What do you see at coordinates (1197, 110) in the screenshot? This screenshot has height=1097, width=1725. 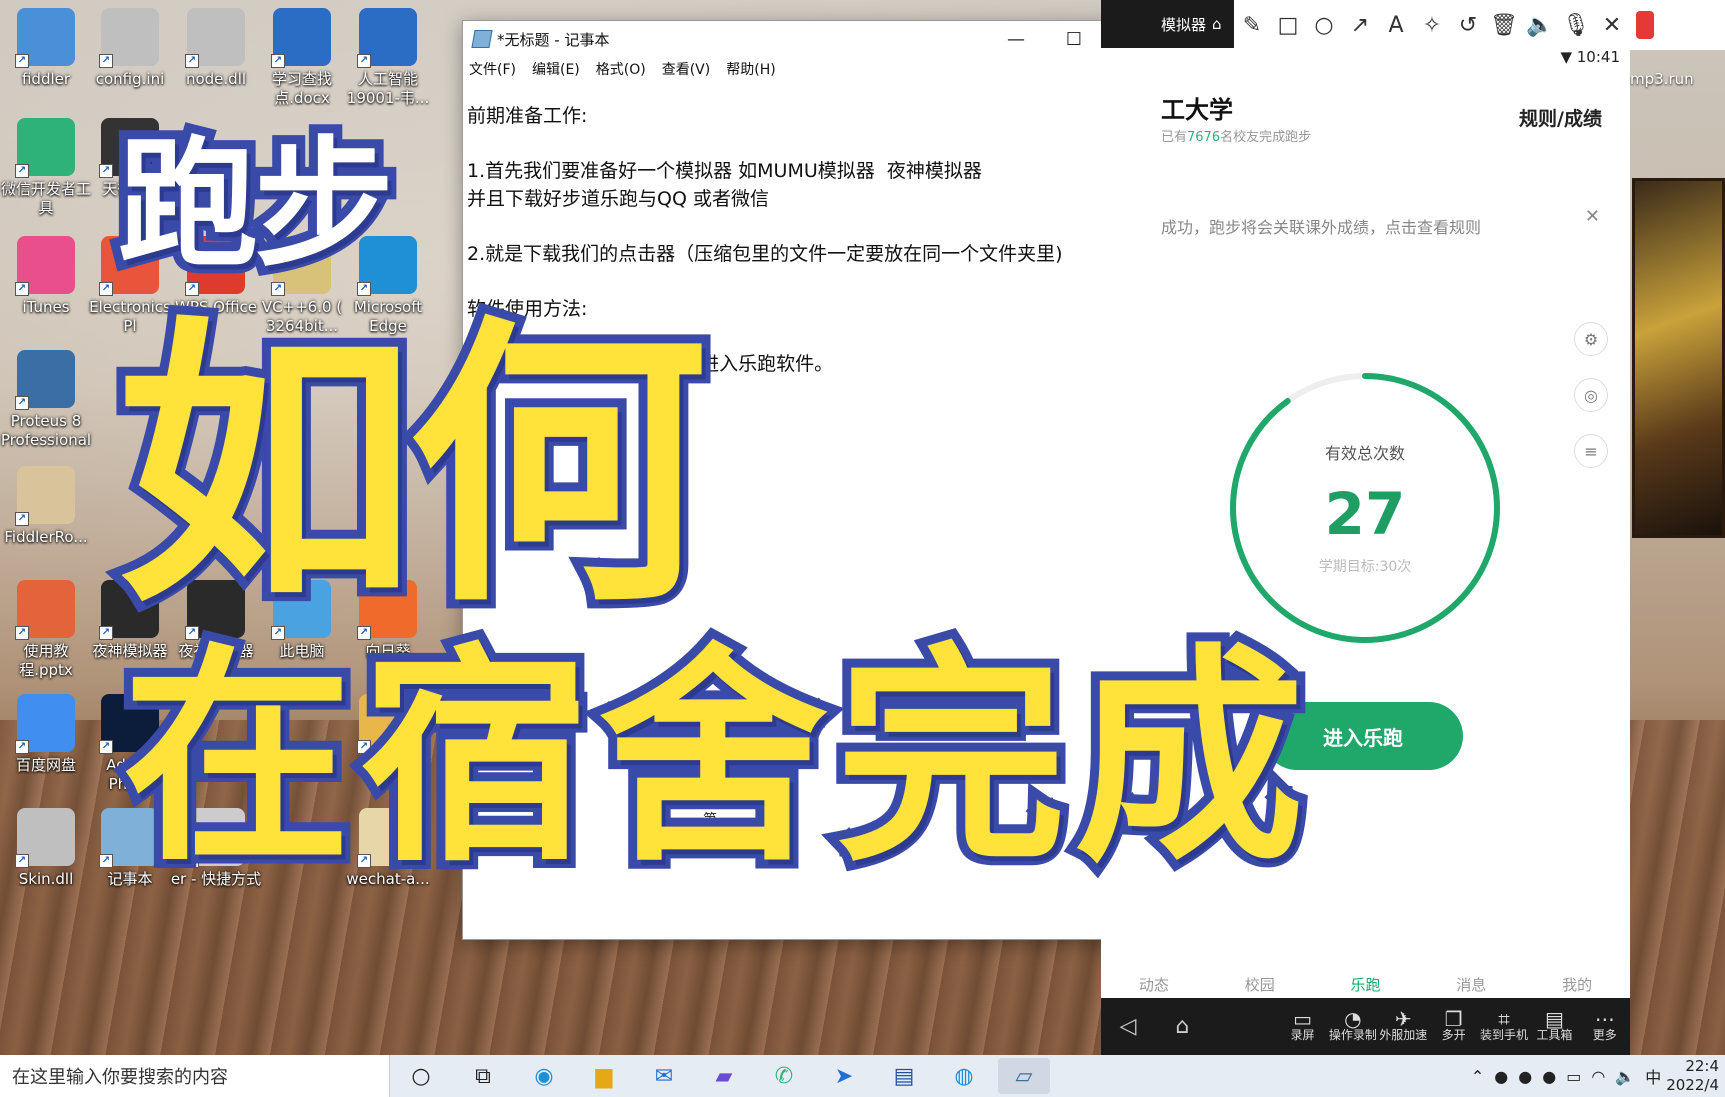 I see `university-name: 工大学` at bounding box center [1197, 110].